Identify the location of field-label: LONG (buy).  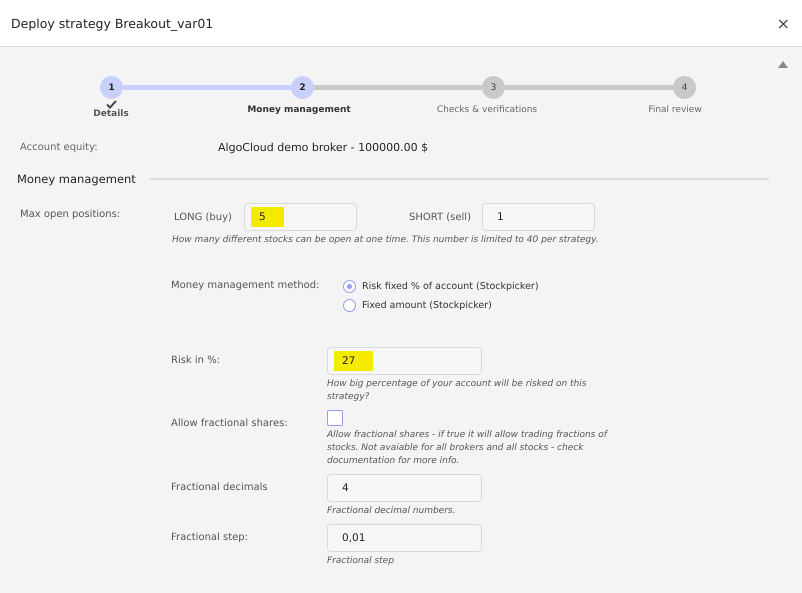
(203, 217).